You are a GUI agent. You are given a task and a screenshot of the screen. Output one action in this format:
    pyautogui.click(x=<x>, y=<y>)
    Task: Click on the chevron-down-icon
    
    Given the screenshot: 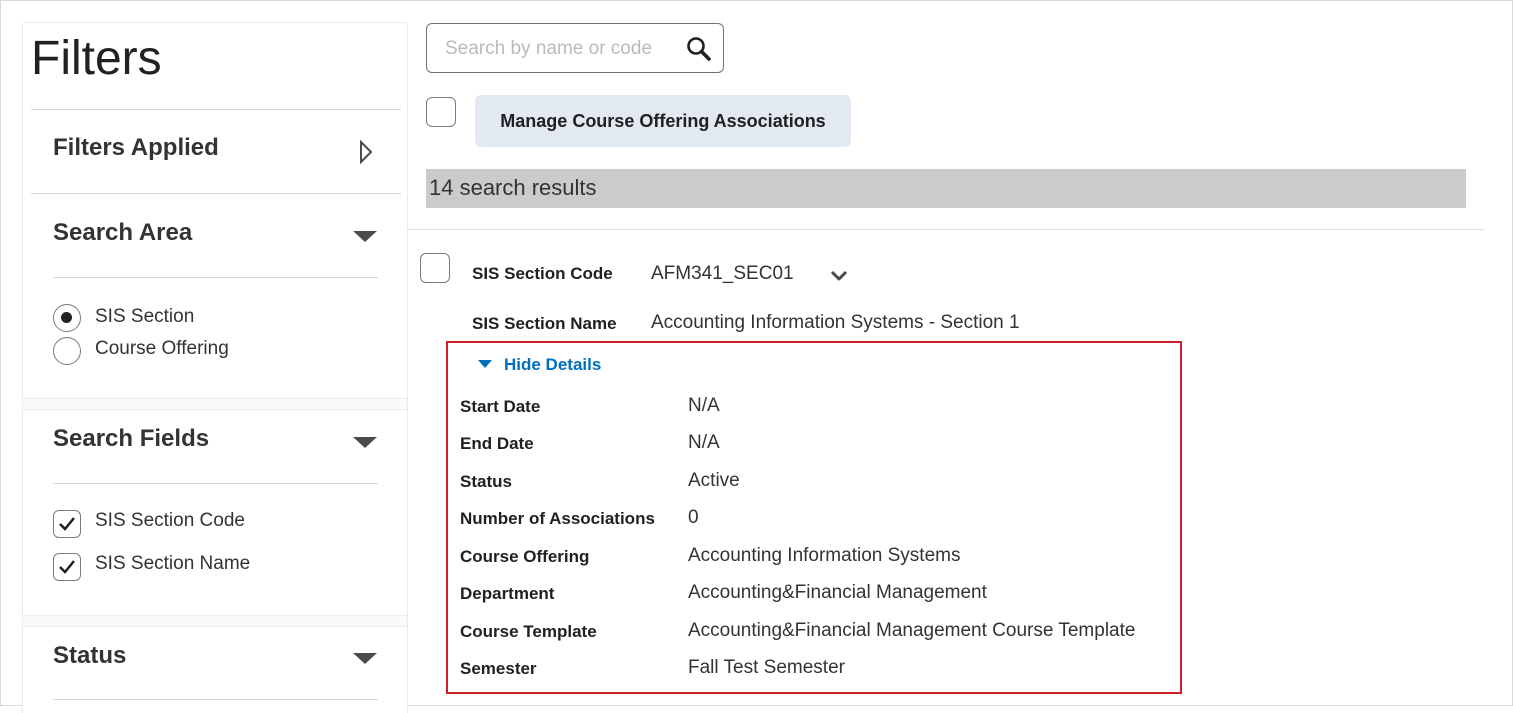 What is the action you would take?
    pyautogui.click(x=839, y=276)
    